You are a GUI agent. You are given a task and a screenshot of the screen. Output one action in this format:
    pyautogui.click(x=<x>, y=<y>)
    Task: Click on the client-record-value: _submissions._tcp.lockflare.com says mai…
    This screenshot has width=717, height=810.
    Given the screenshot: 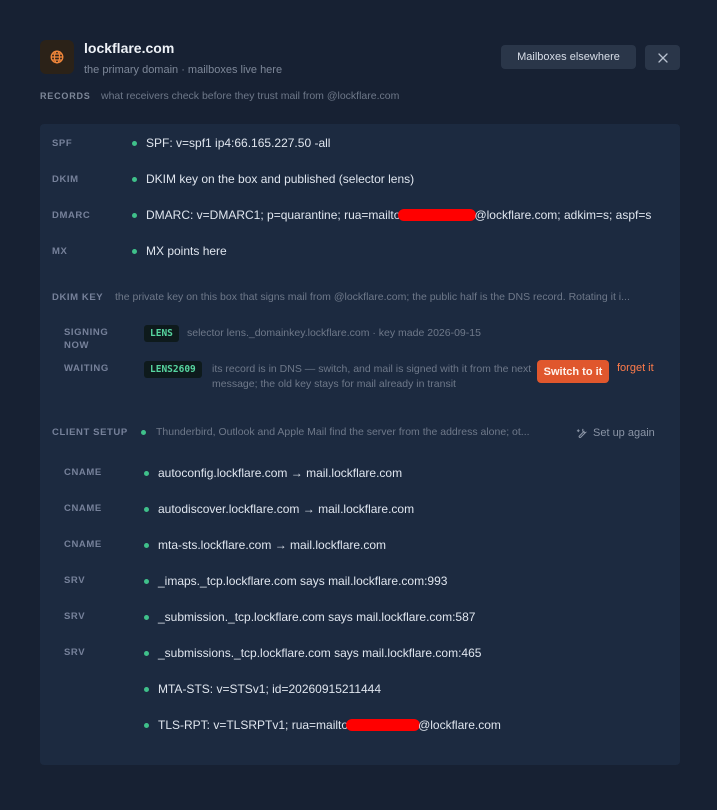 What is the action you would take?
    pyautogui.click(x=320, y=653)
    